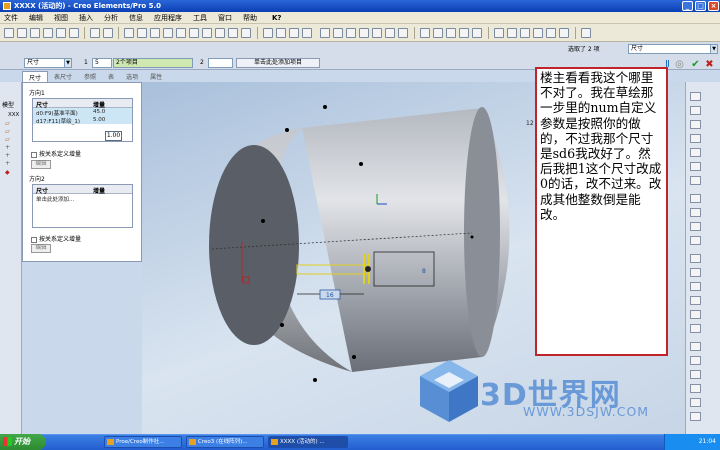  What do you see at coordinates (41, 248) in the screenshot?
I see `direction2-edit-button: 编辑` at bounding box center [41, 248].